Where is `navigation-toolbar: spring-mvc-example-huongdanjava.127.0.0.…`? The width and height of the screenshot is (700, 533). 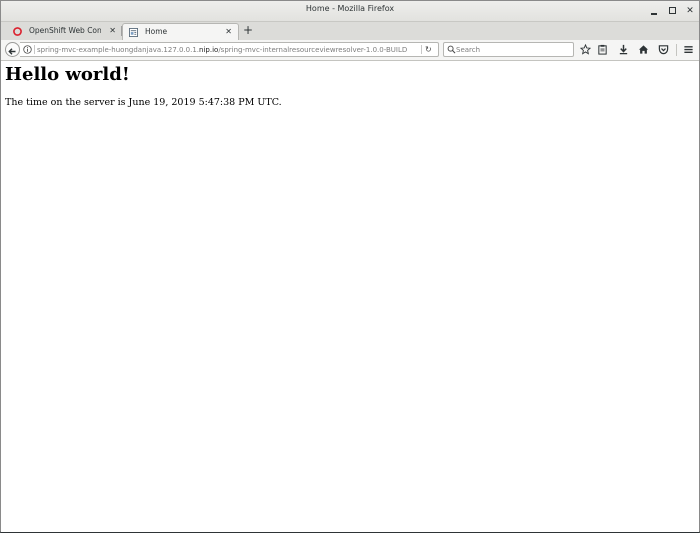
navigation-toolbar: spring-mvc-example-huongdanjava.127.0.0.… is located at coordinates (350, 50).